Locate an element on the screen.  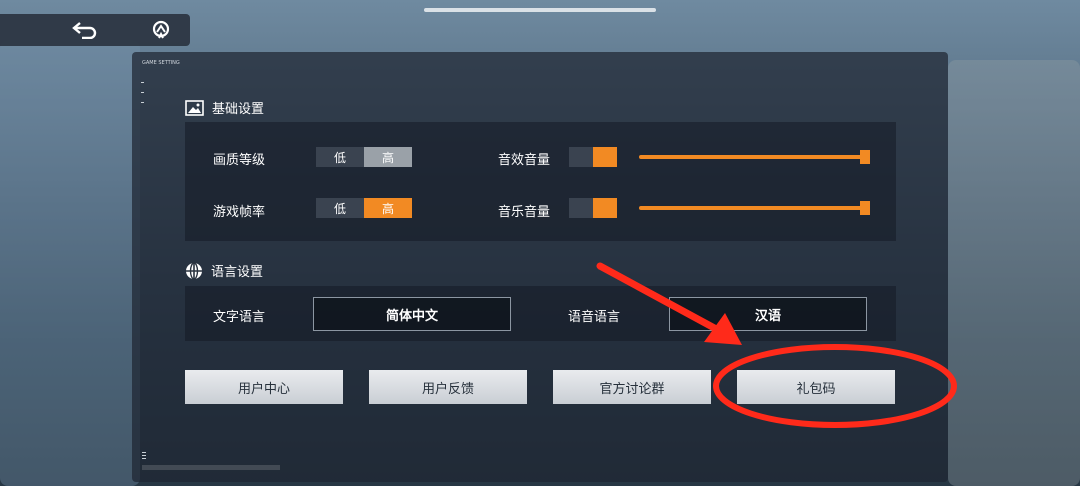
bottom-scroll-marker is located at coordinates (144, 456).